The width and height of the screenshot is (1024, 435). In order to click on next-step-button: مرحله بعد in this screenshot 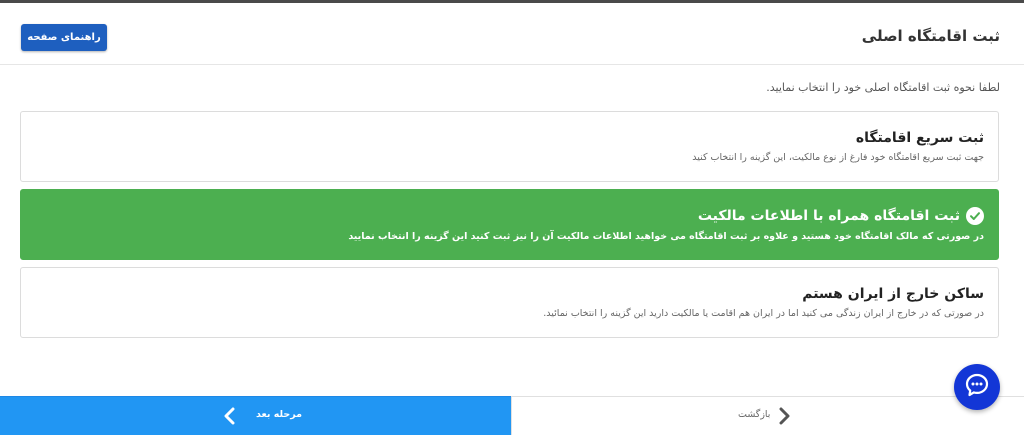, I will do `click(255, 415)`.